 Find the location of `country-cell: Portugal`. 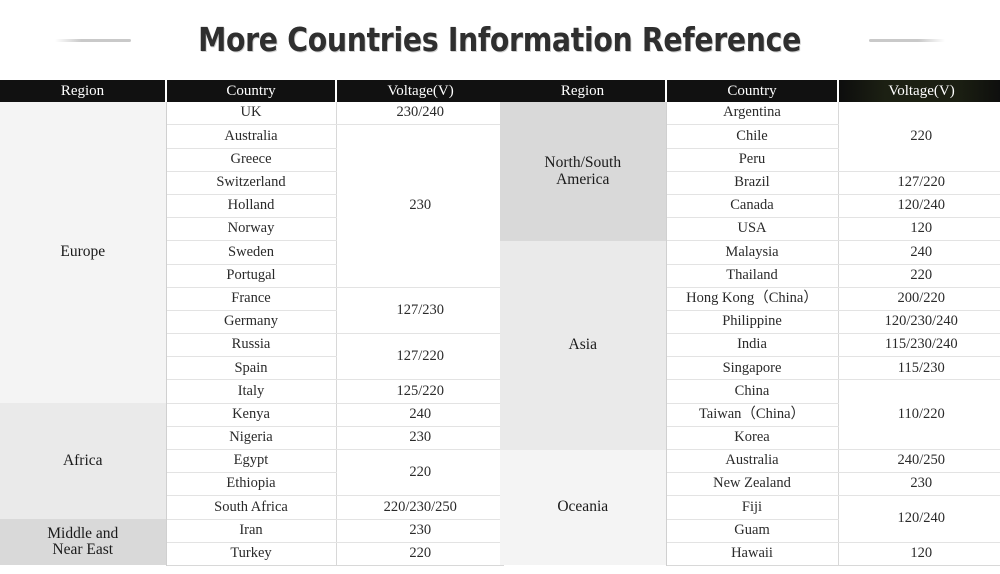

country-cell: Portugal is located at coordinates (251, 276).